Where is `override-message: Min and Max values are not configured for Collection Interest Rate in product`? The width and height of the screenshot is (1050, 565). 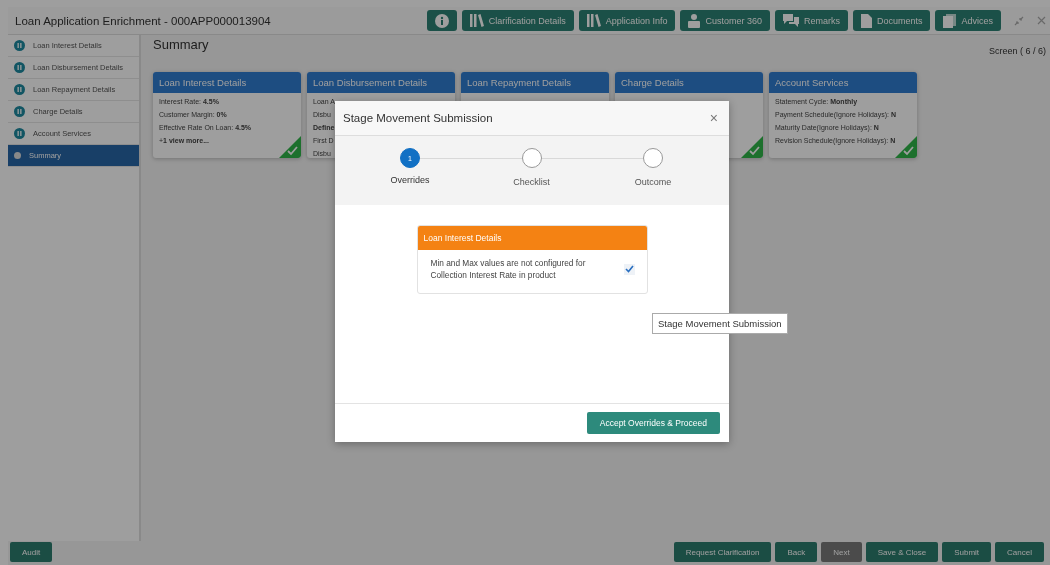
override-message: Min and Max values are not configured for Collection Interest Rate in product is located at coordinates (508, 269).